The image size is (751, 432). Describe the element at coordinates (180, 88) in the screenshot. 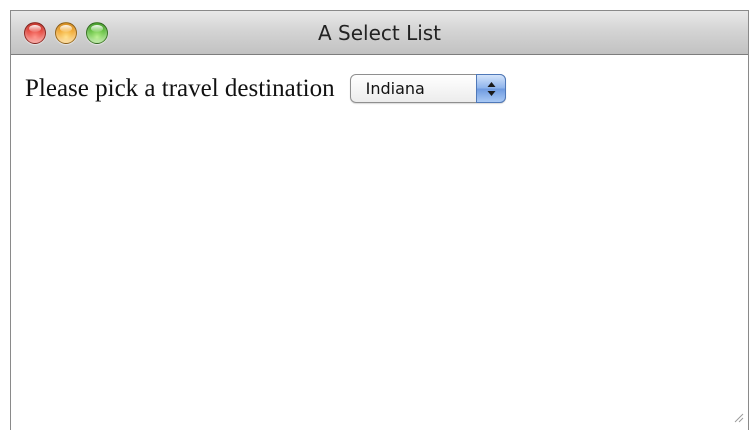

I see `destination-prompt: Please pick a travel destination` at that location.